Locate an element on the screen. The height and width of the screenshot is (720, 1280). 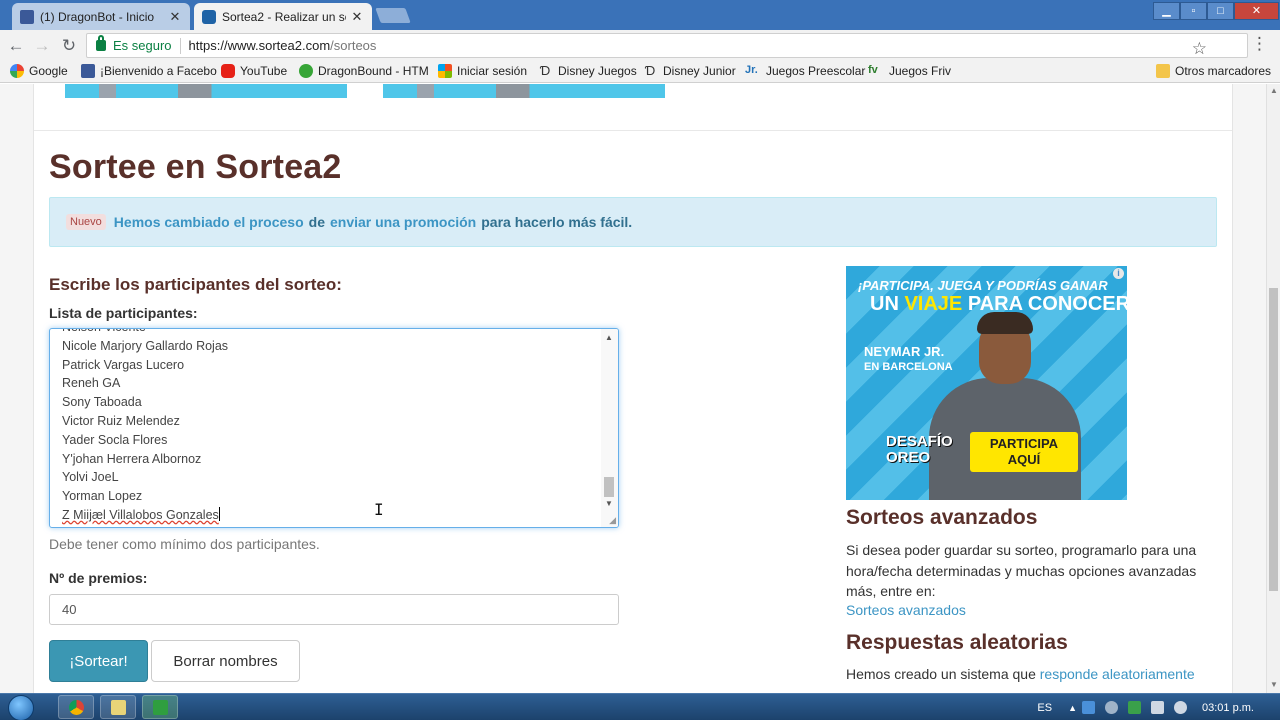
facebook-icon is located at coordinates (88, 71).